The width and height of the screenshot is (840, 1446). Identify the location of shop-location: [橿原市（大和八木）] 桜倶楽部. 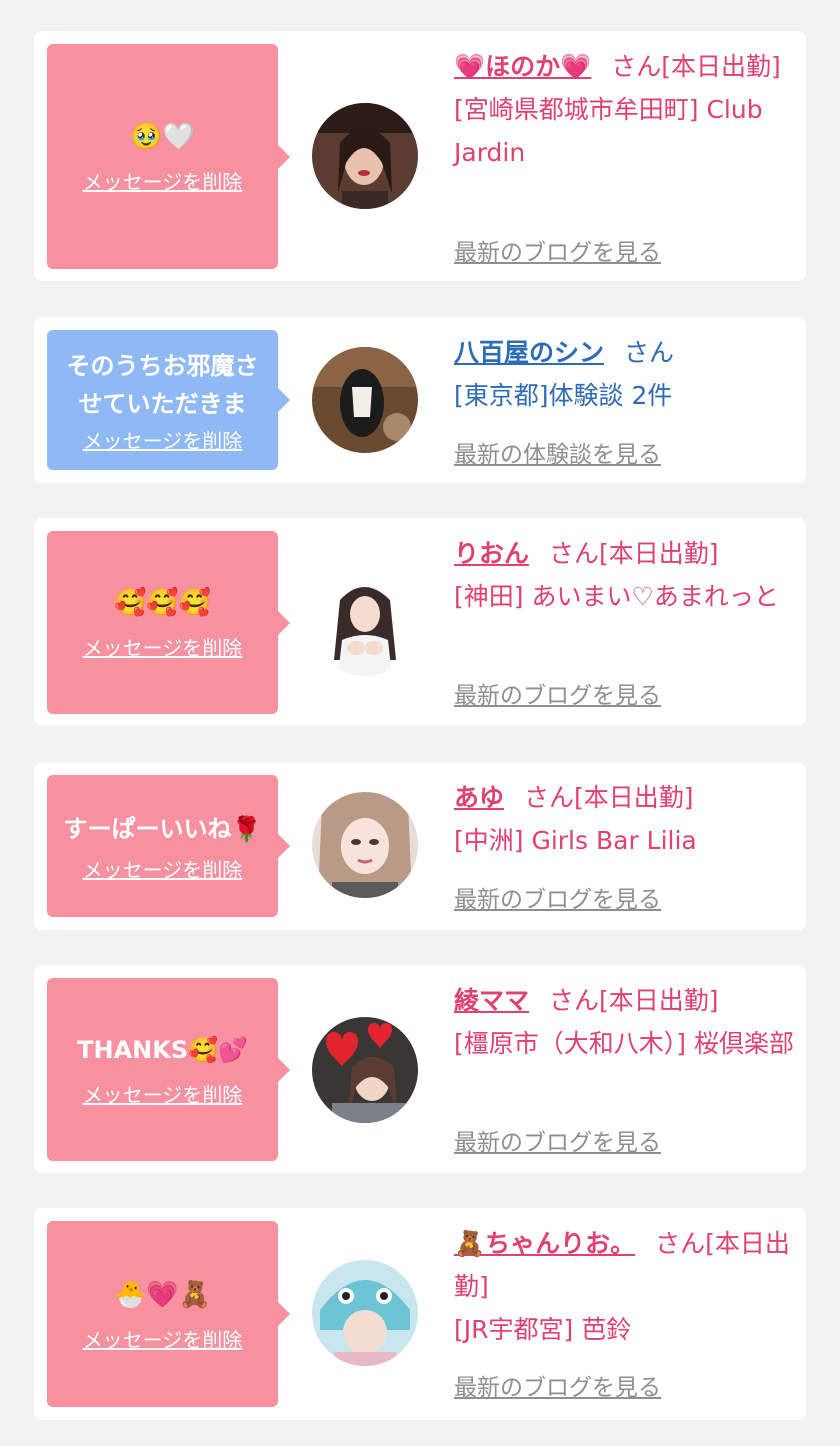
(624, 1043).